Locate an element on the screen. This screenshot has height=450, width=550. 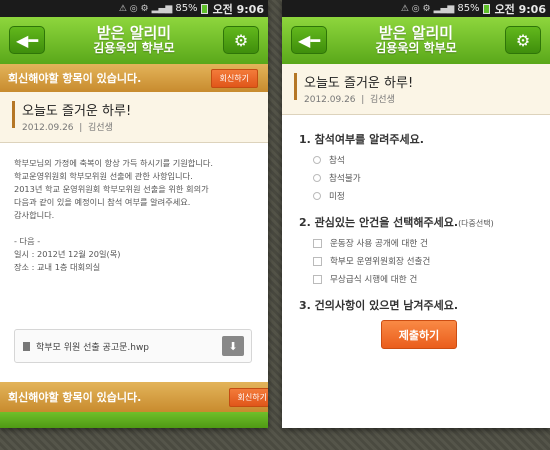
option-label: 참석불가 is located at coordinates (345, 179).